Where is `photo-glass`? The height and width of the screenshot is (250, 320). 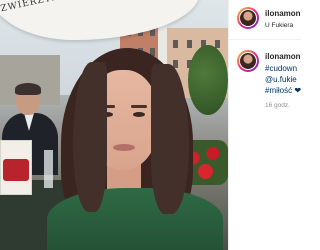
photo-glass is located at coordinates (48, 169).